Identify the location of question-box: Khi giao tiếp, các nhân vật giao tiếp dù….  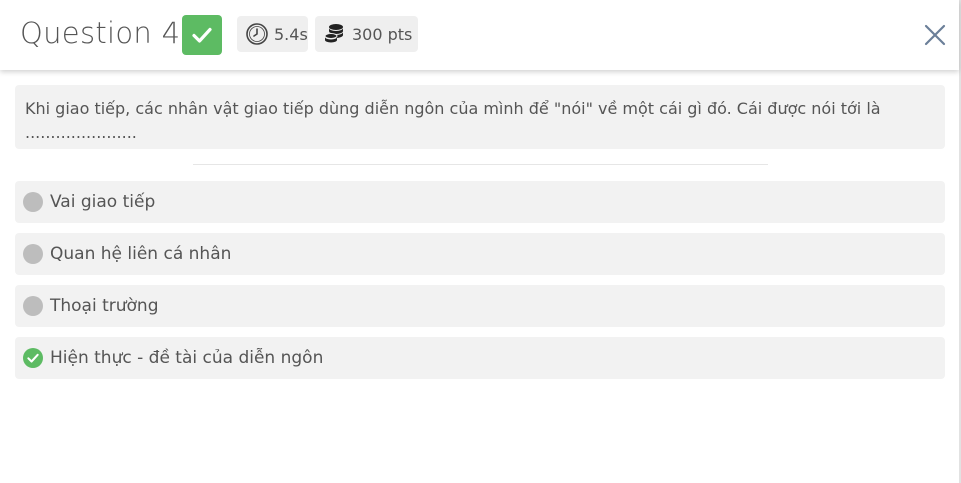
(480, 117).